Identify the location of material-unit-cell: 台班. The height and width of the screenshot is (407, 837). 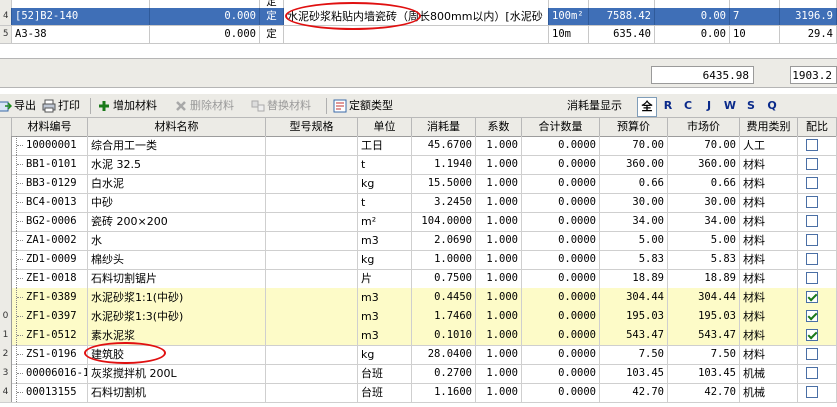
(385, 373).